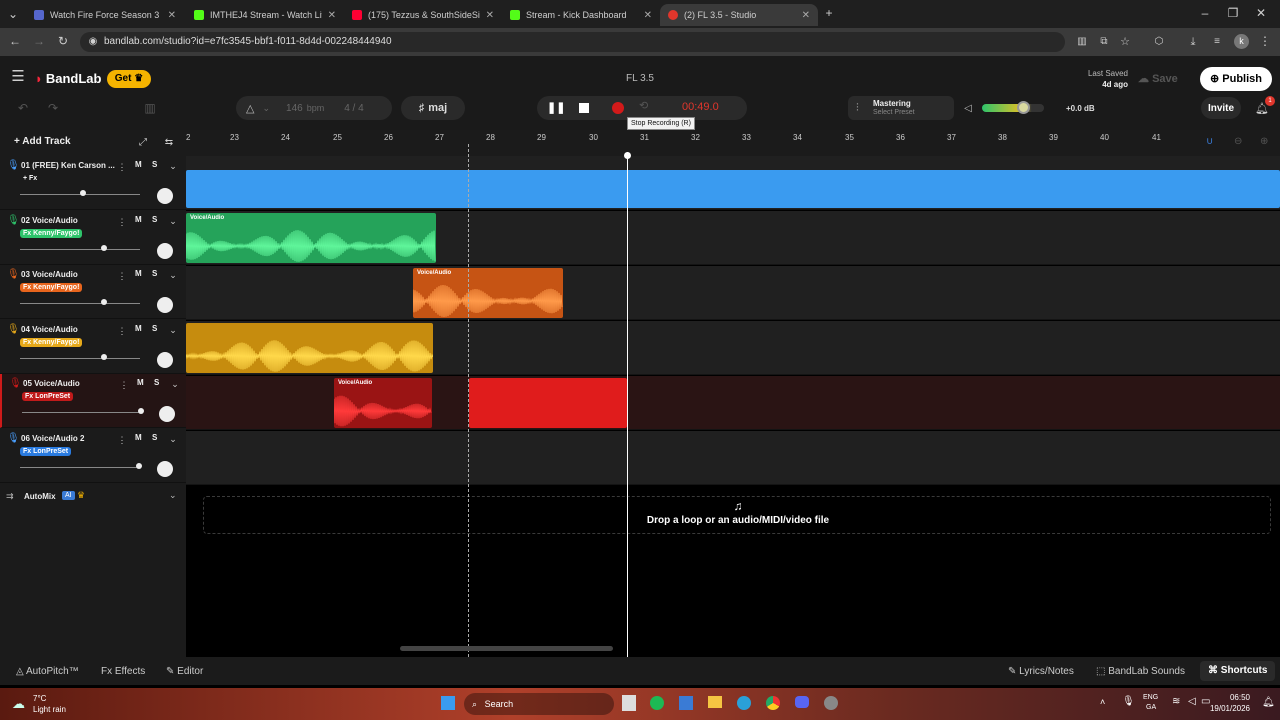  What do you see at coordinates (1041, 671) in the screenshot?
I see `lyrics-notes-button: ✎ Lyrics/Notes` at bounding box center [1041, 671].